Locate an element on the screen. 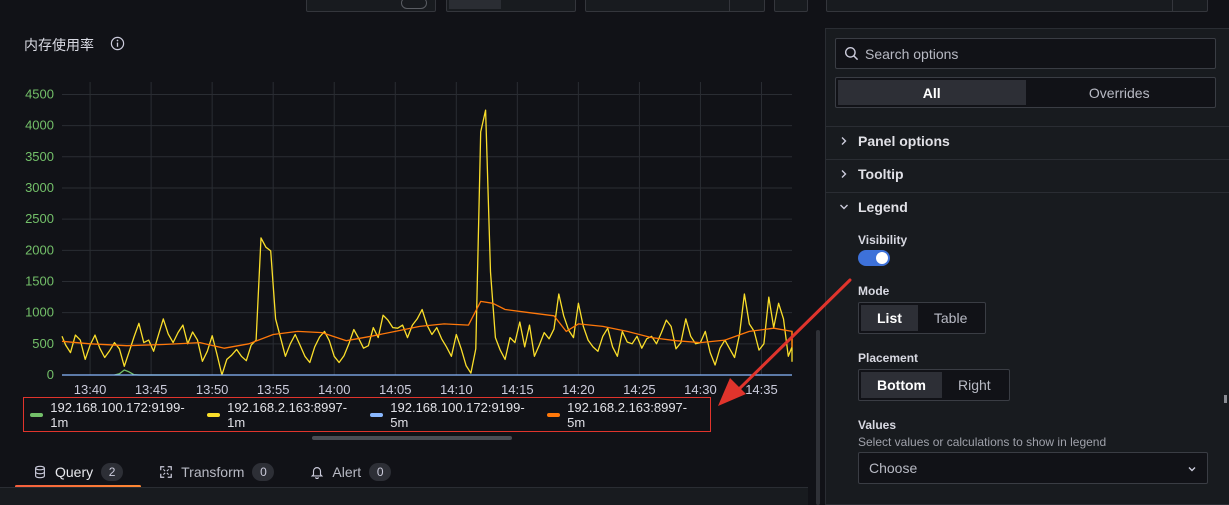  placement-bottom-option: Bottom is located at coordinates (901, 385).